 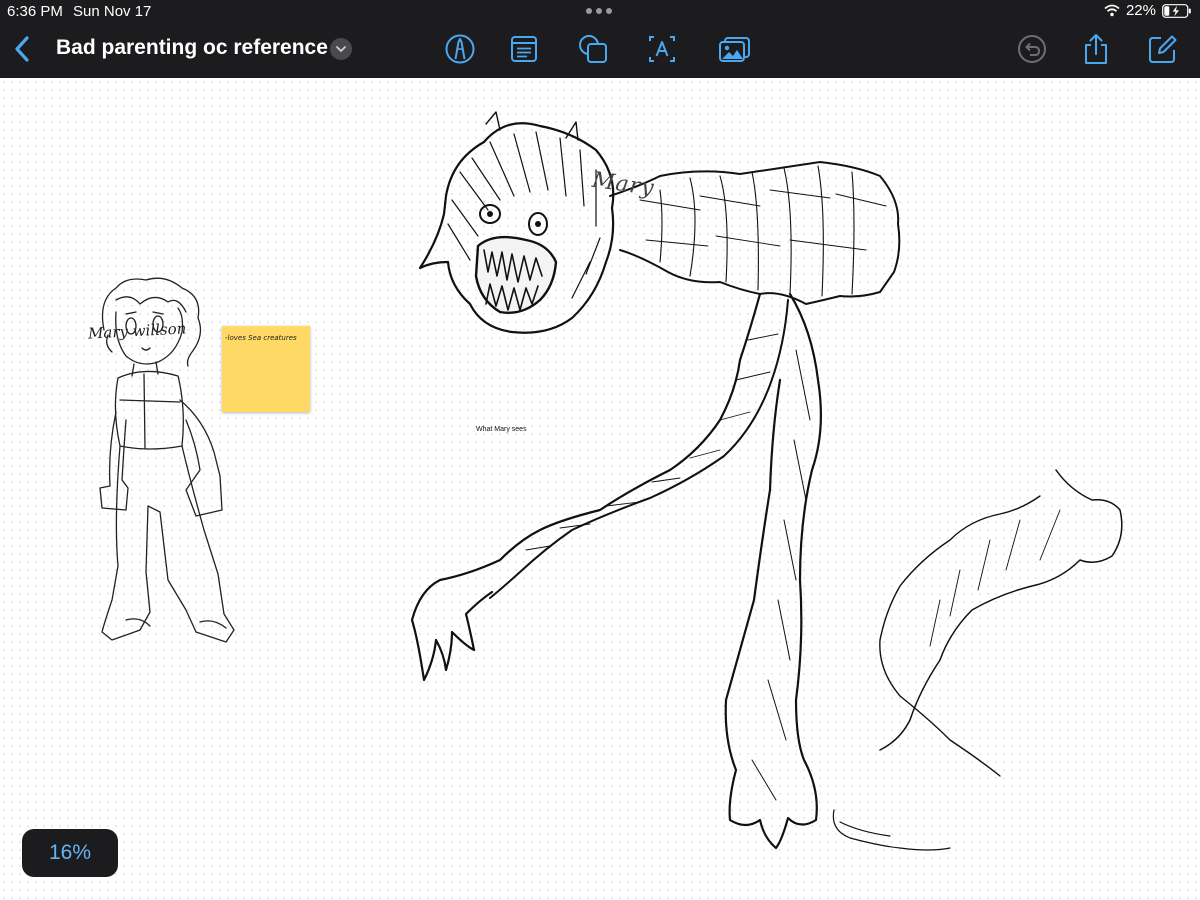 What do you see at coordinates (192, 48) in the screenshot?
I see `document-title: Bad parenting oc reference` at bounding box center [192, 48].